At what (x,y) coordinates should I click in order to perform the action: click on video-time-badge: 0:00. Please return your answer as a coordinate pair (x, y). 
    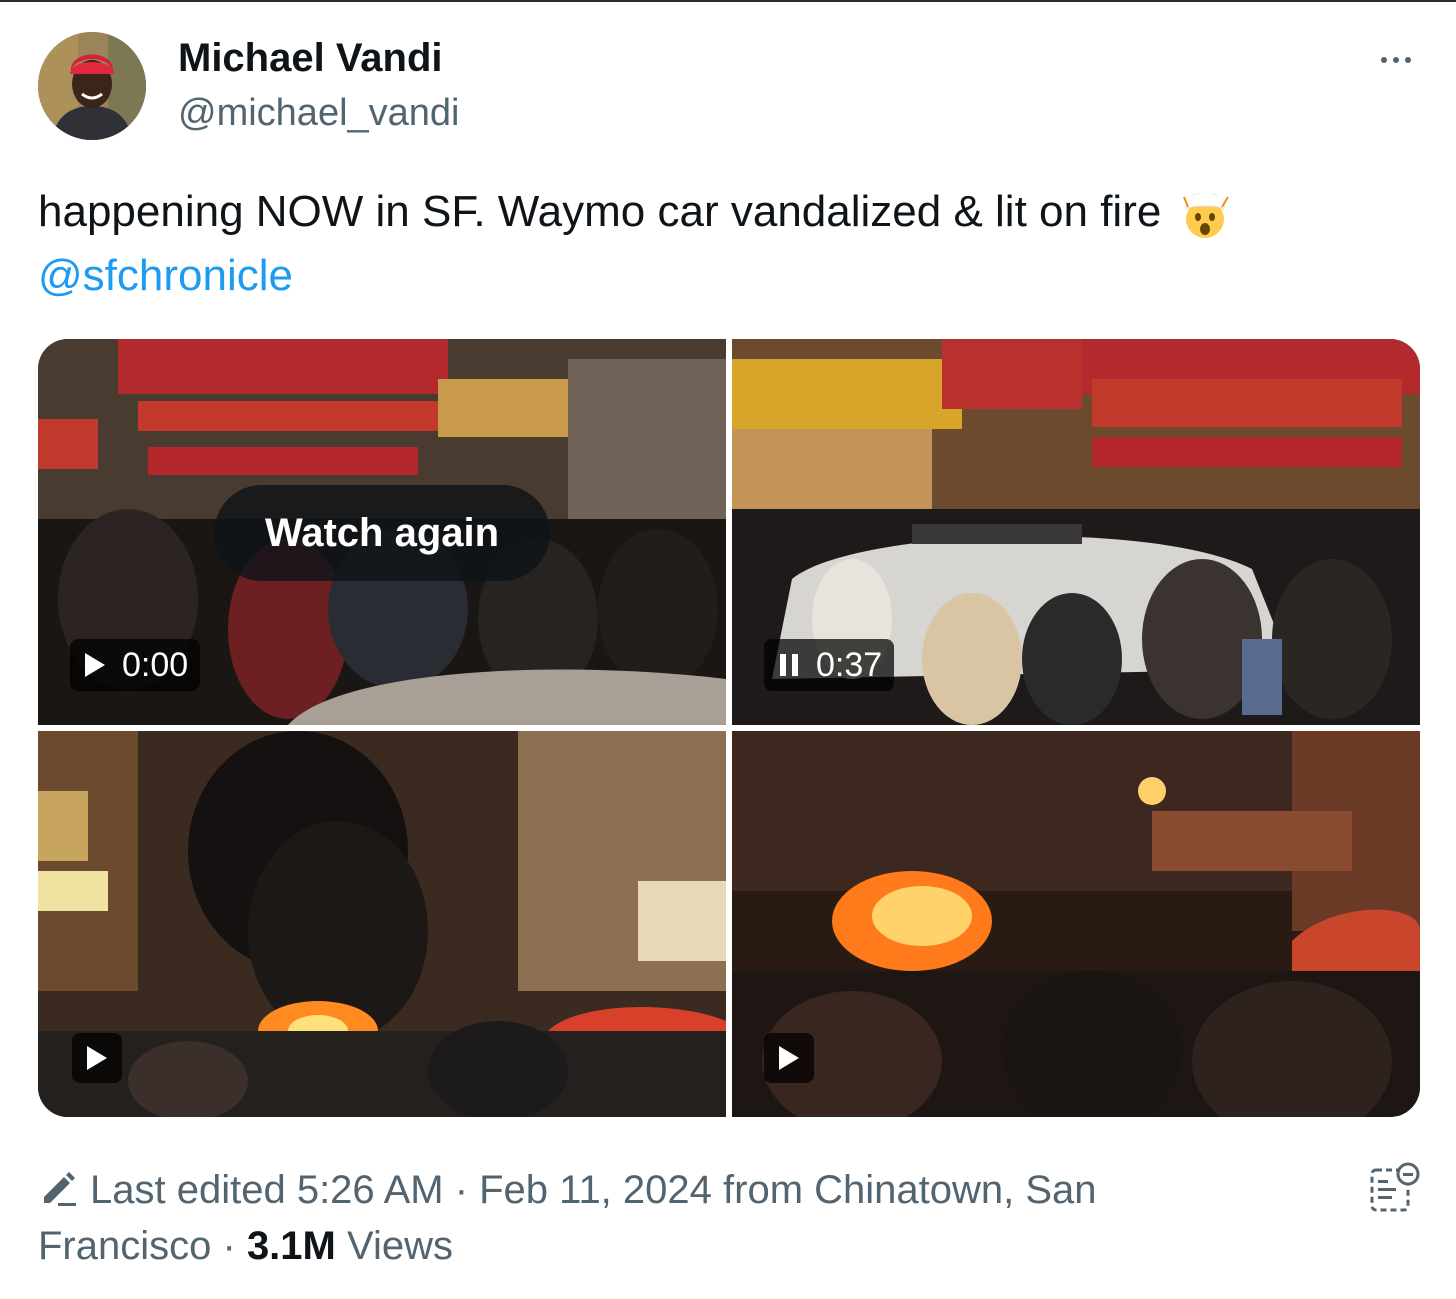
    Looking at the image, I should click on (135, 665).